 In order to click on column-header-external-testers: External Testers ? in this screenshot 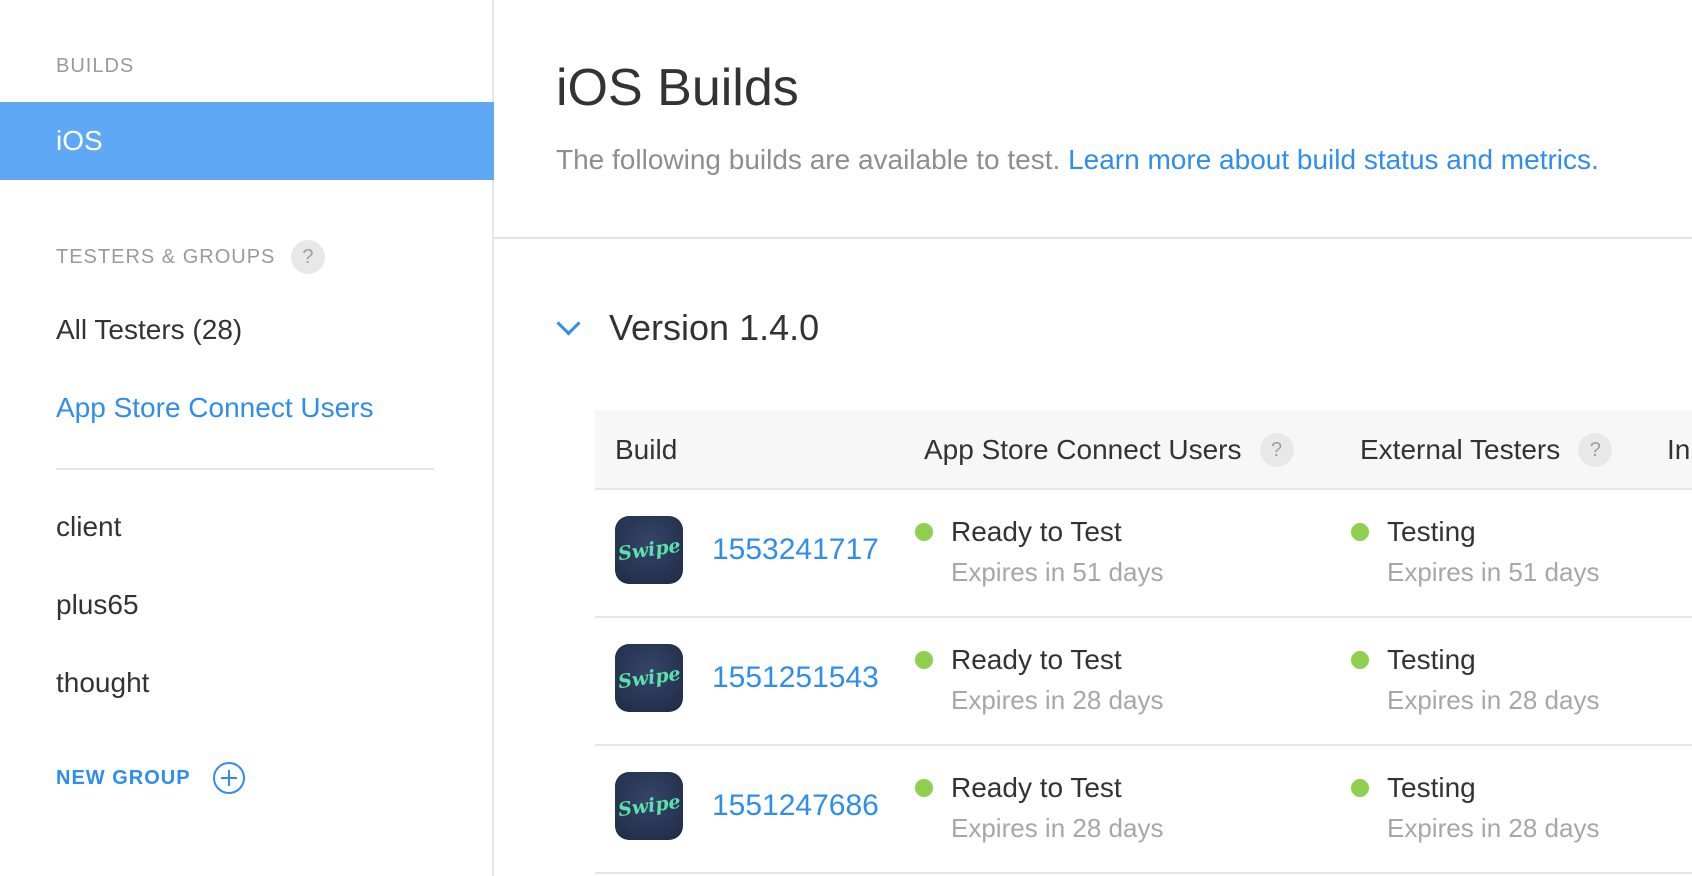, I will do `click(1486, 450)`.